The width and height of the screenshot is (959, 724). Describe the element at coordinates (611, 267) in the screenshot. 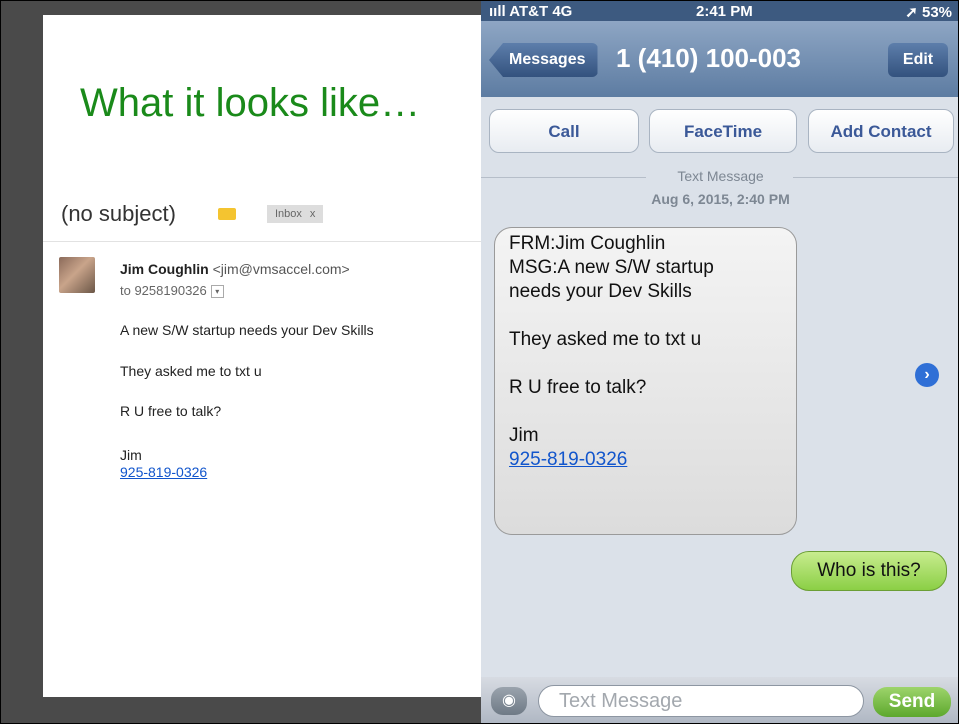

I see `message-line: MSG:A new S/W startup` at that location.